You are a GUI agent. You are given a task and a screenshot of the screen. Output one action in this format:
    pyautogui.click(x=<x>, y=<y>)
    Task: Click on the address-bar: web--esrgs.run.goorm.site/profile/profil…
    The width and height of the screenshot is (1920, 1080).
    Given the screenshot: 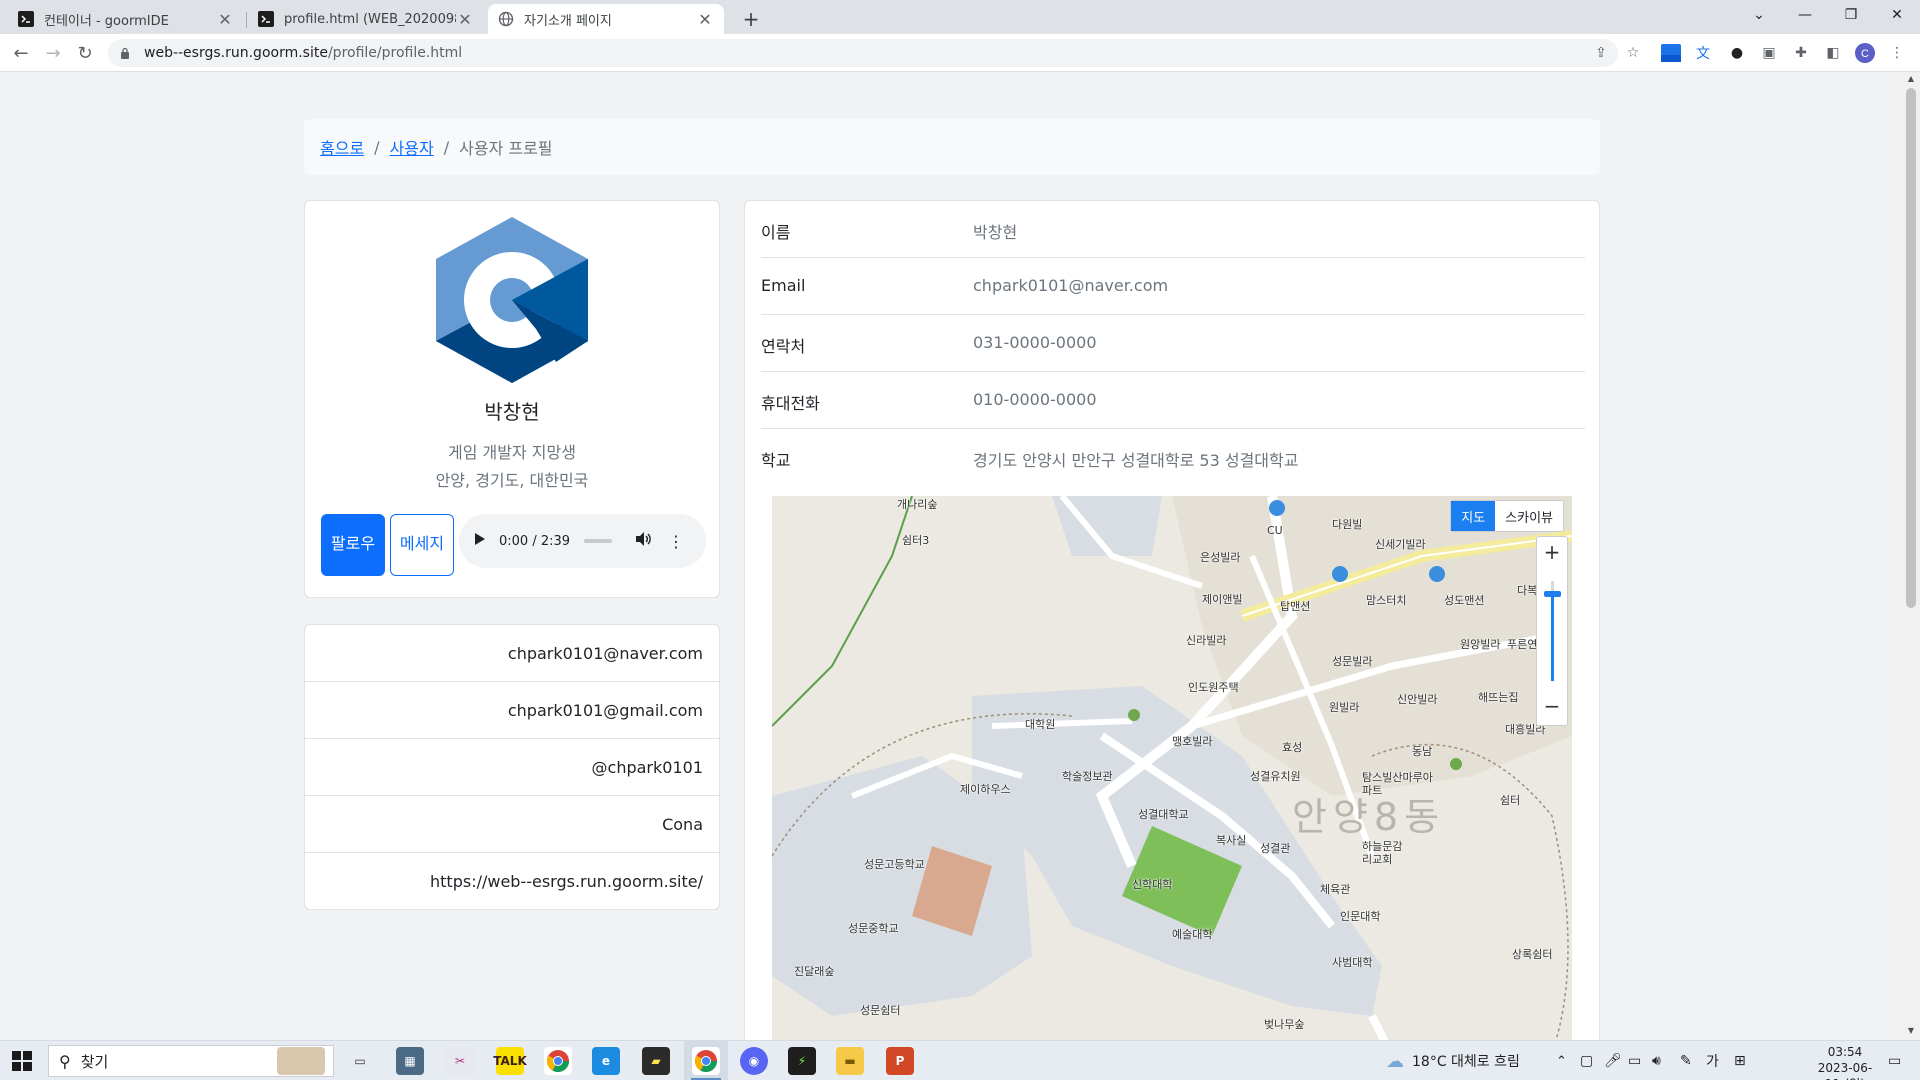 What is the action you would take?
    pyautogui.click(x=863, y=53)
    